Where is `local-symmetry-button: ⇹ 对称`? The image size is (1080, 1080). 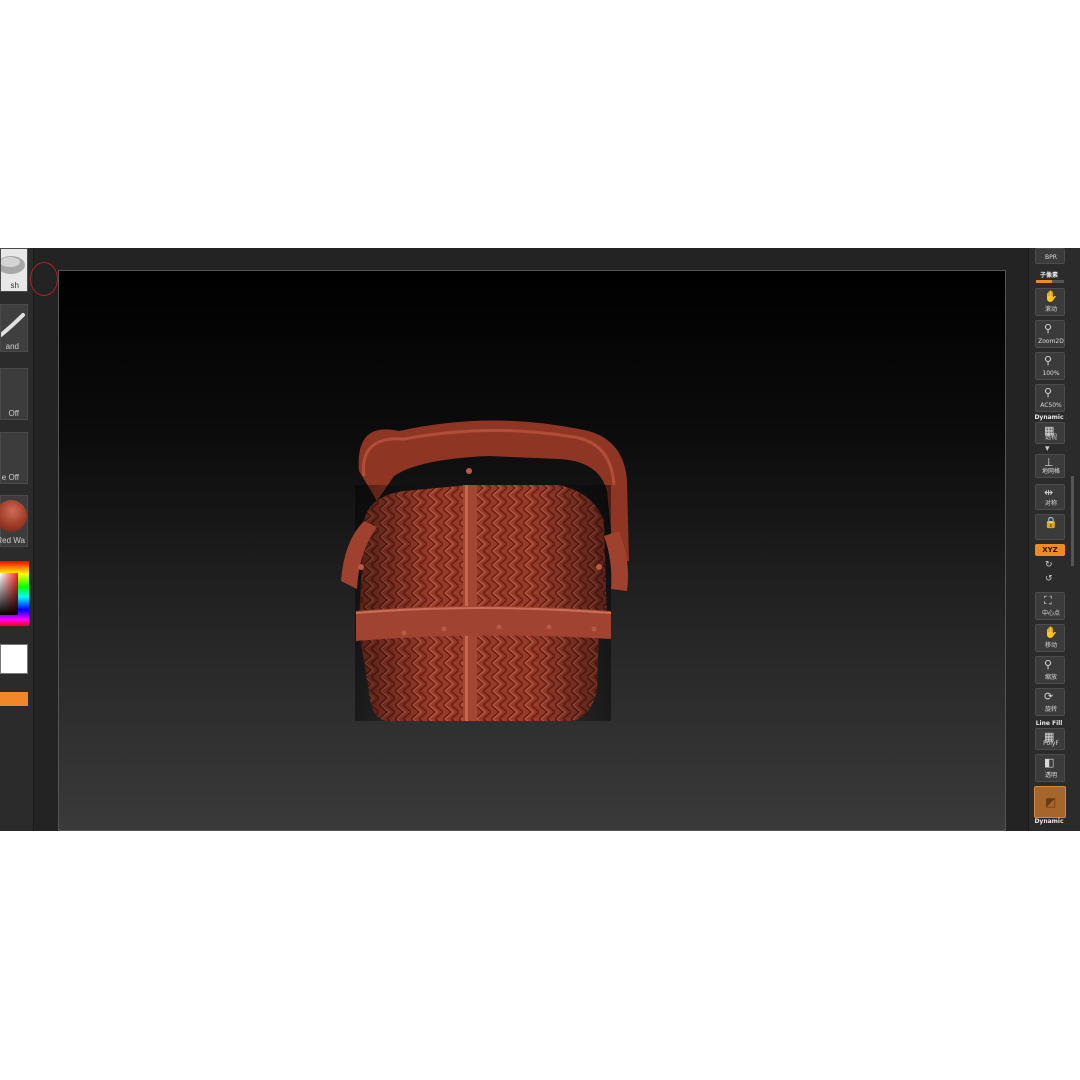 local-symmetry-button: ⇹ 对称 is located at coordinates (1050, 497).